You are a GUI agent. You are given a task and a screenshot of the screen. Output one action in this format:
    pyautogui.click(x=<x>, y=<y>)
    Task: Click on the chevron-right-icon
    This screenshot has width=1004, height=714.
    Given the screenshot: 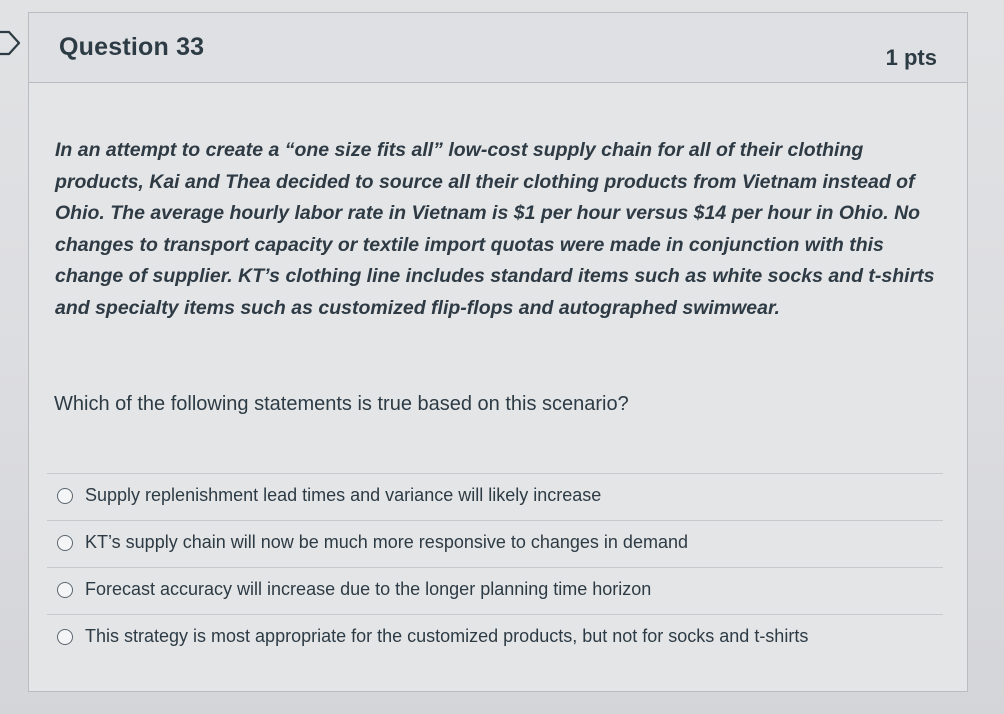 What is the action you would take?
    pyautogui.click(x=11, y=43)
    